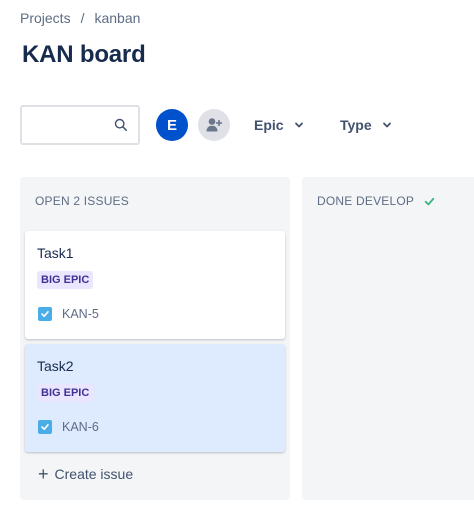 This screenshot has width=474, height=524. What do you see at coordinates (55, 366) in the screenshot?
I see `issue-title: Task2` at bounding box center [55, 366].